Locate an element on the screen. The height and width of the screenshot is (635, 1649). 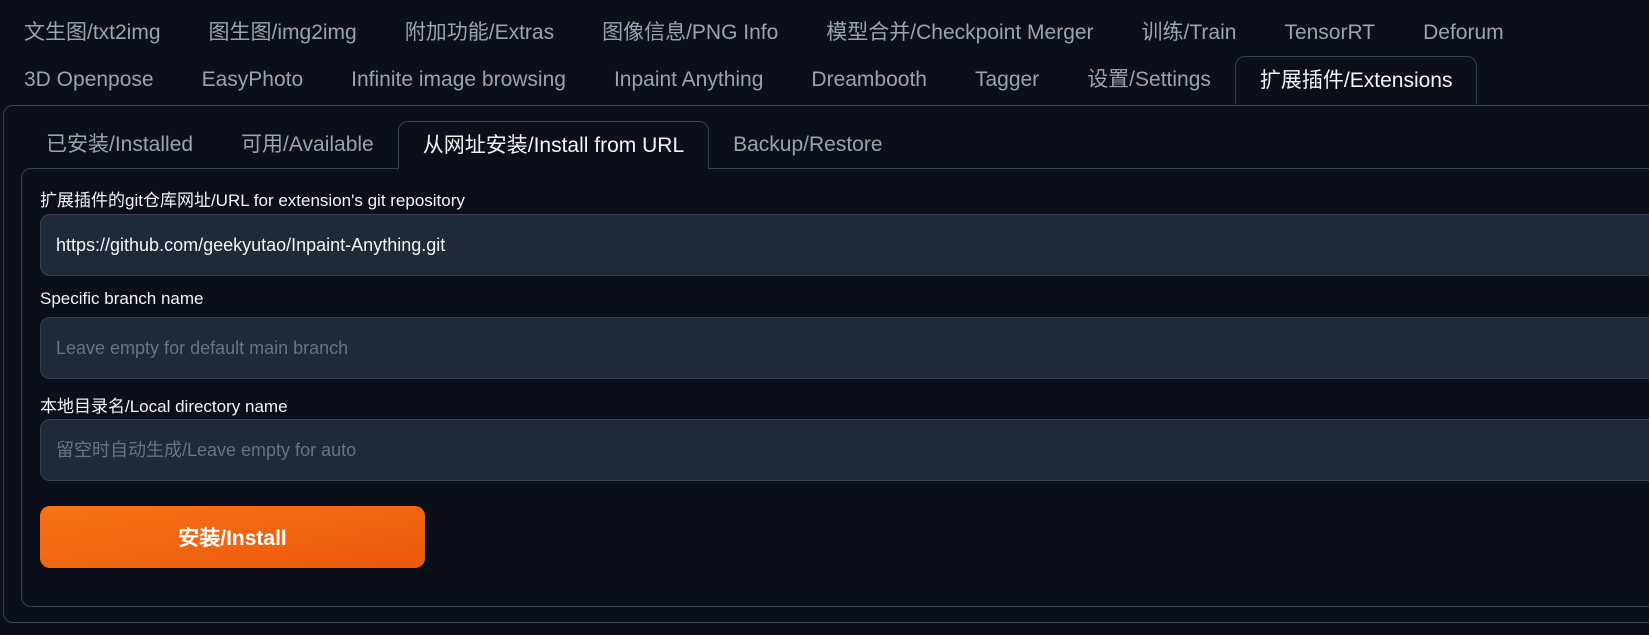
branch-field-label: Specific branch name is located at coordinates (122, 298).